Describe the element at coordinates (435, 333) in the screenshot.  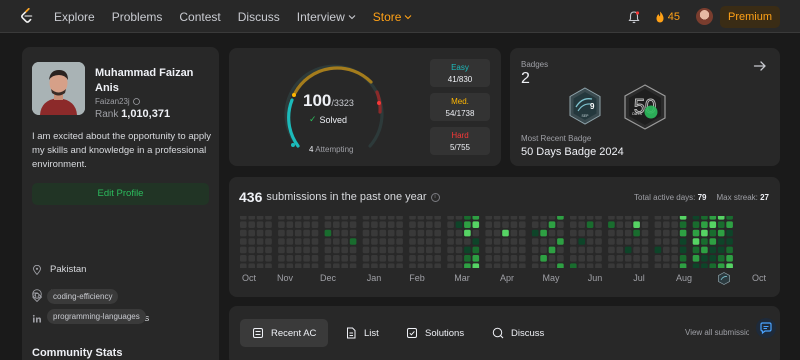
I see `tab-solutions: Solutions` at that location.